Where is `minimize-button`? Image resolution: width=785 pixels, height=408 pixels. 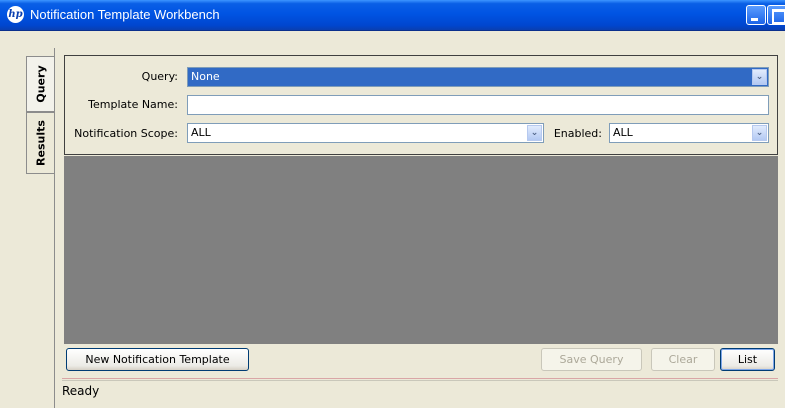 minimize-button is located at coordinates (756, 15).